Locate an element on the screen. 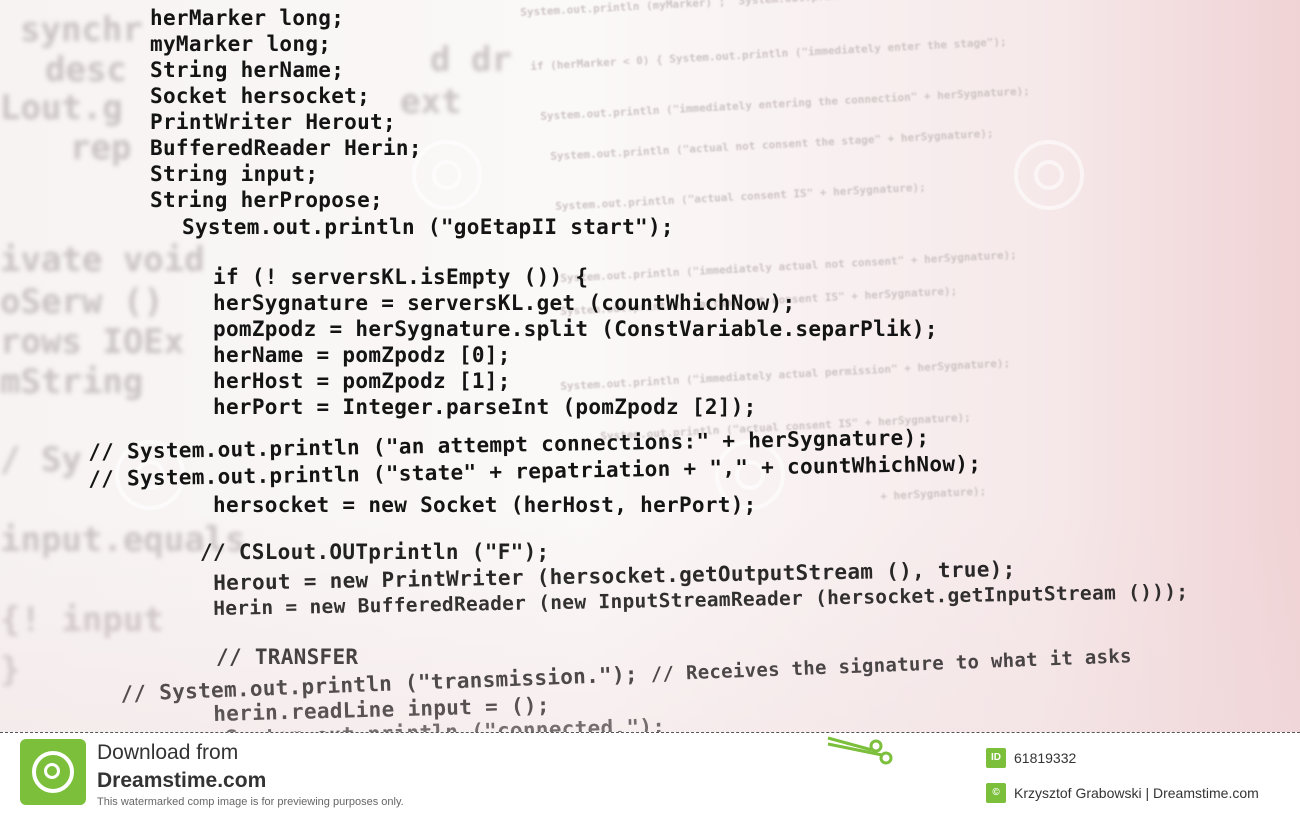 This screenshot has height=822, width=1300. blurred-code-bg: / Sy is located at coordinates (41, 460).